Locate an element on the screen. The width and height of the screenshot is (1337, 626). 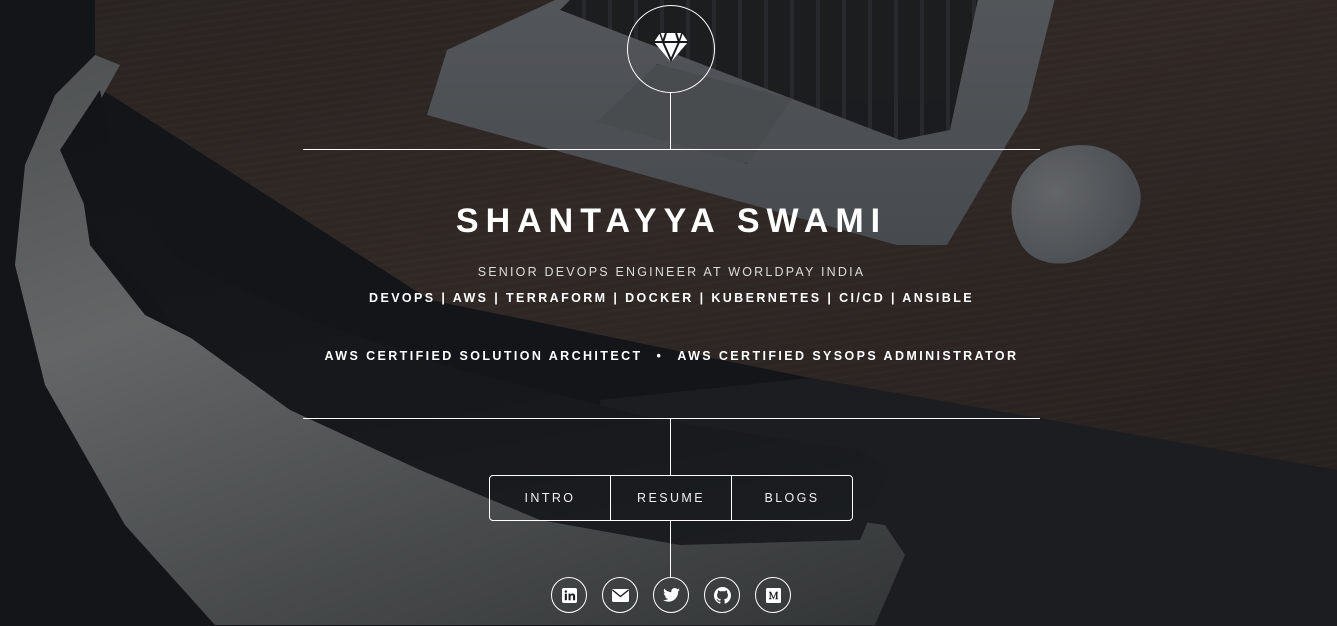
github-icon is located at coordinates (722, 595).